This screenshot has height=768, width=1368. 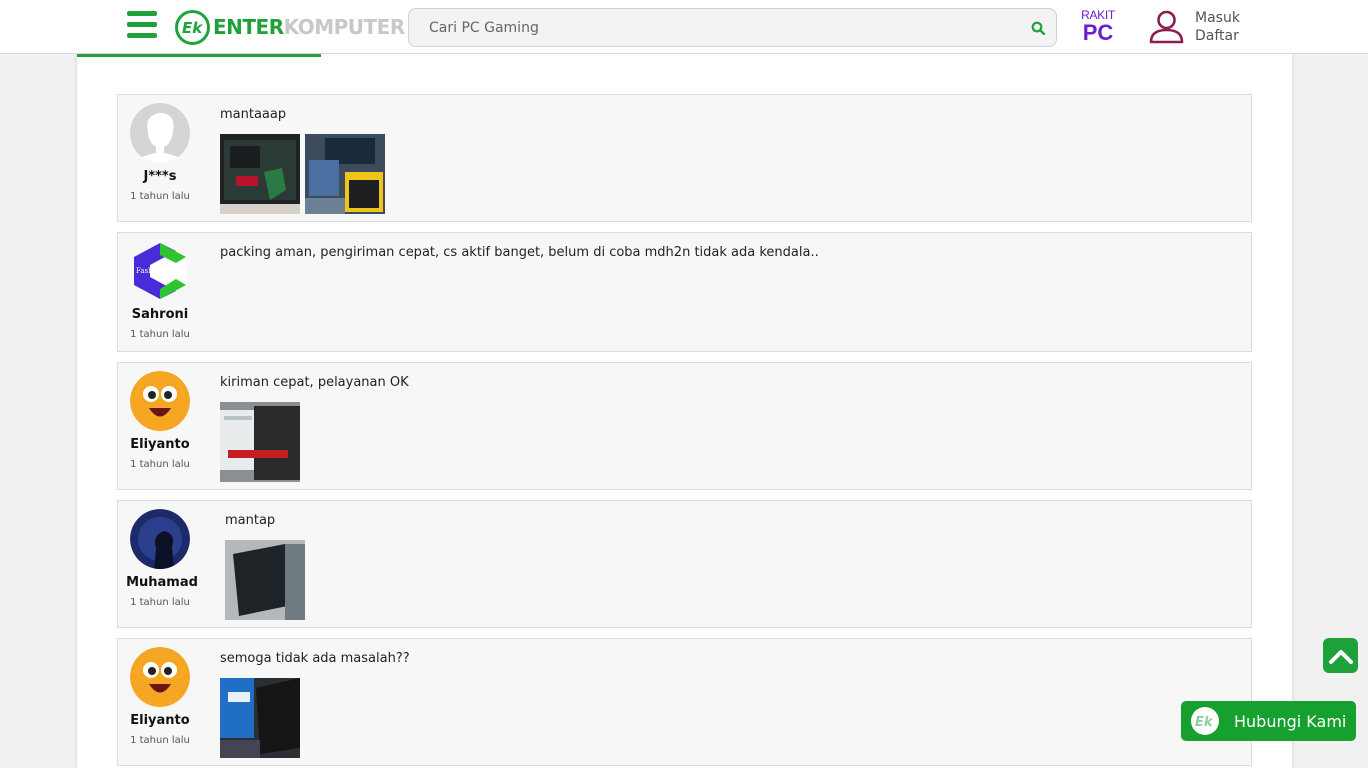 I want to click on review-comment: semoga tidak ada masalah??, so click(x=315, y=658).